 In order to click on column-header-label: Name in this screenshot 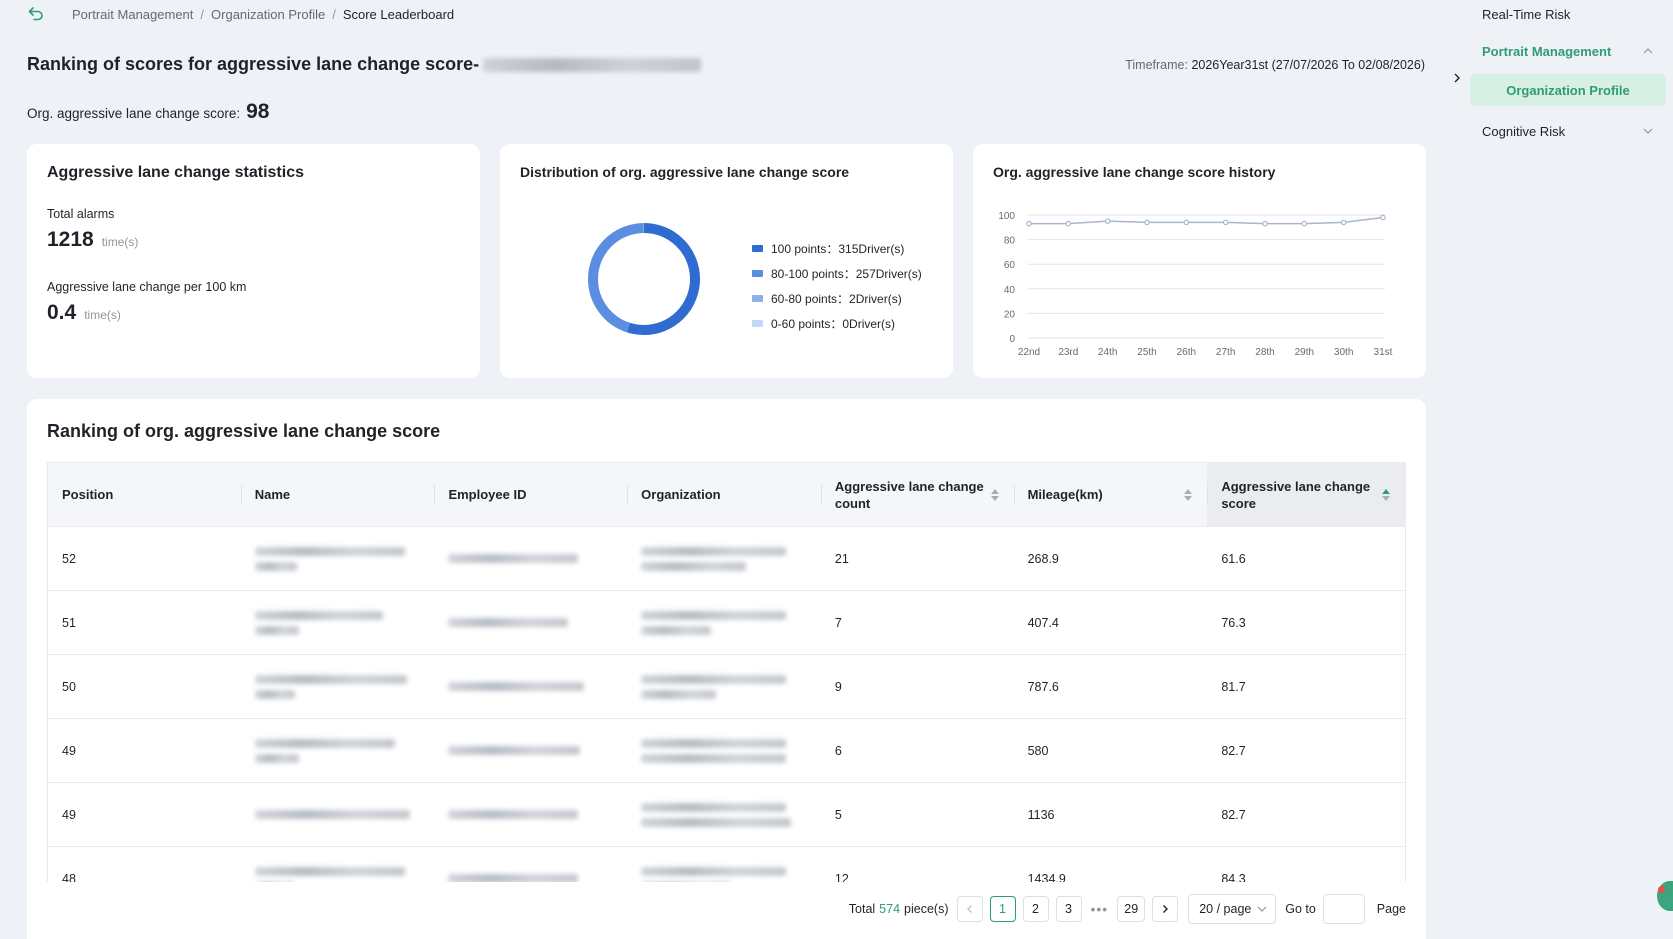, I will do `click(272, 494)`.